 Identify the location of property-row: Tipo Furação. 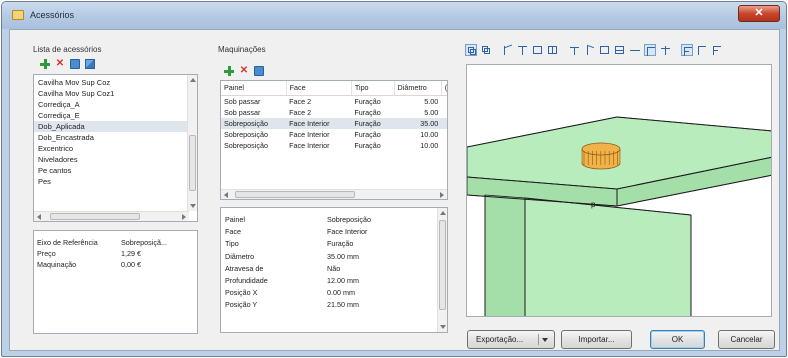
(329, 244).